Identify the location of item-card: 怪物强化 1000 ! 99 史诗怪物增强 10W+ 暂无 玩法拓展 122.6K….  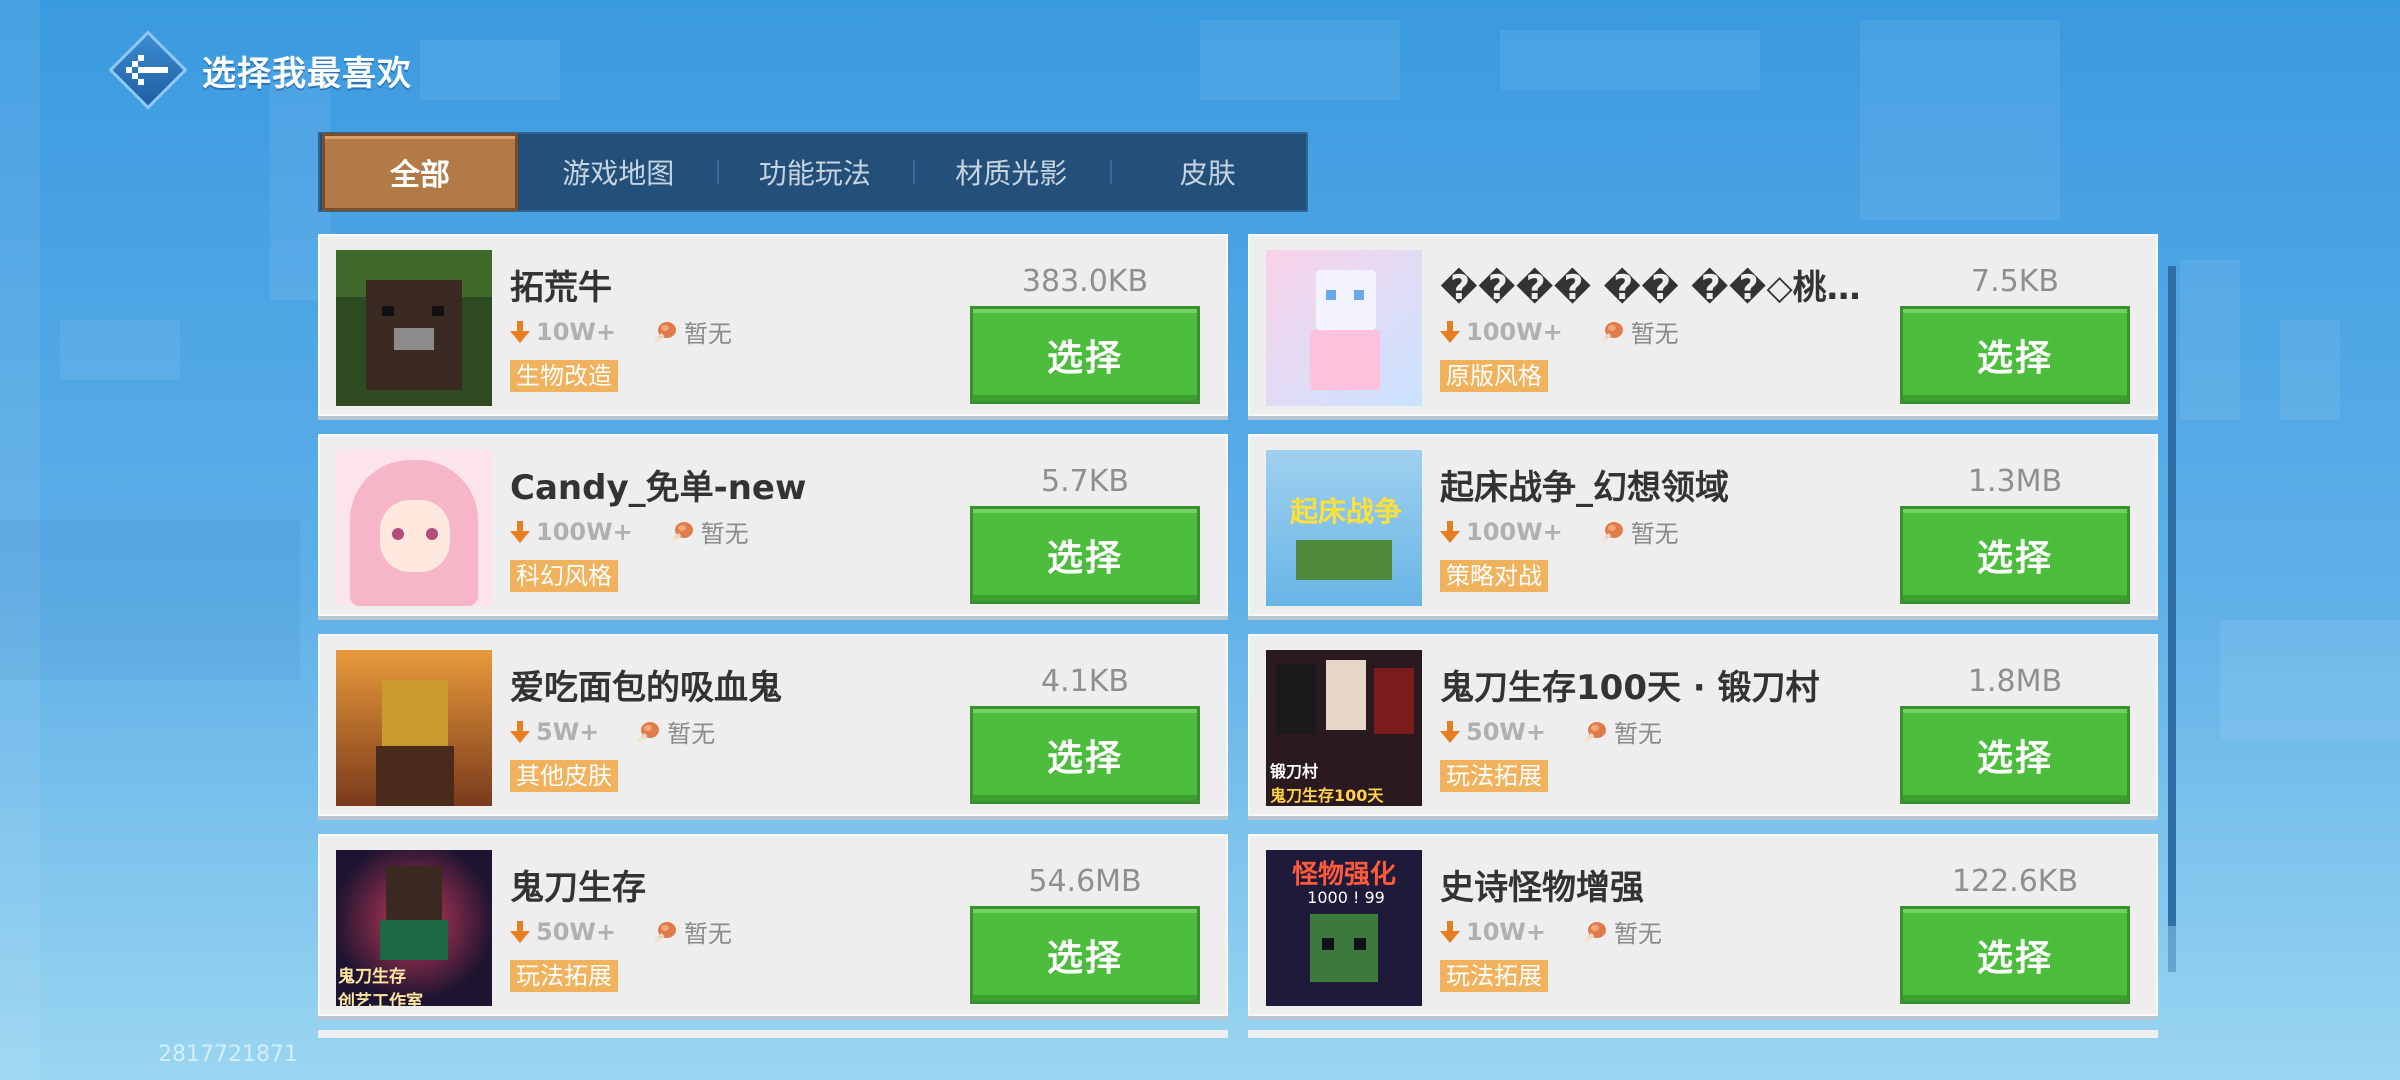
(1703, 925).